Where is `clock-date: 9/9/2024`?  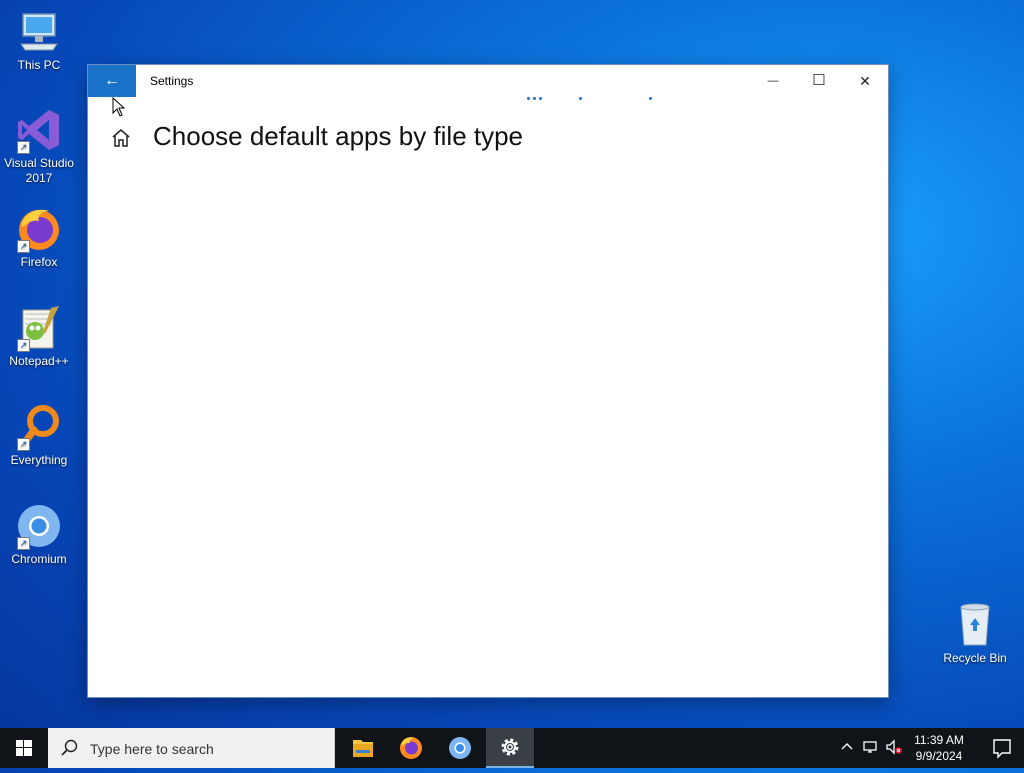
clock-date: 9/9/2024 is located at coordinates (939, 756).